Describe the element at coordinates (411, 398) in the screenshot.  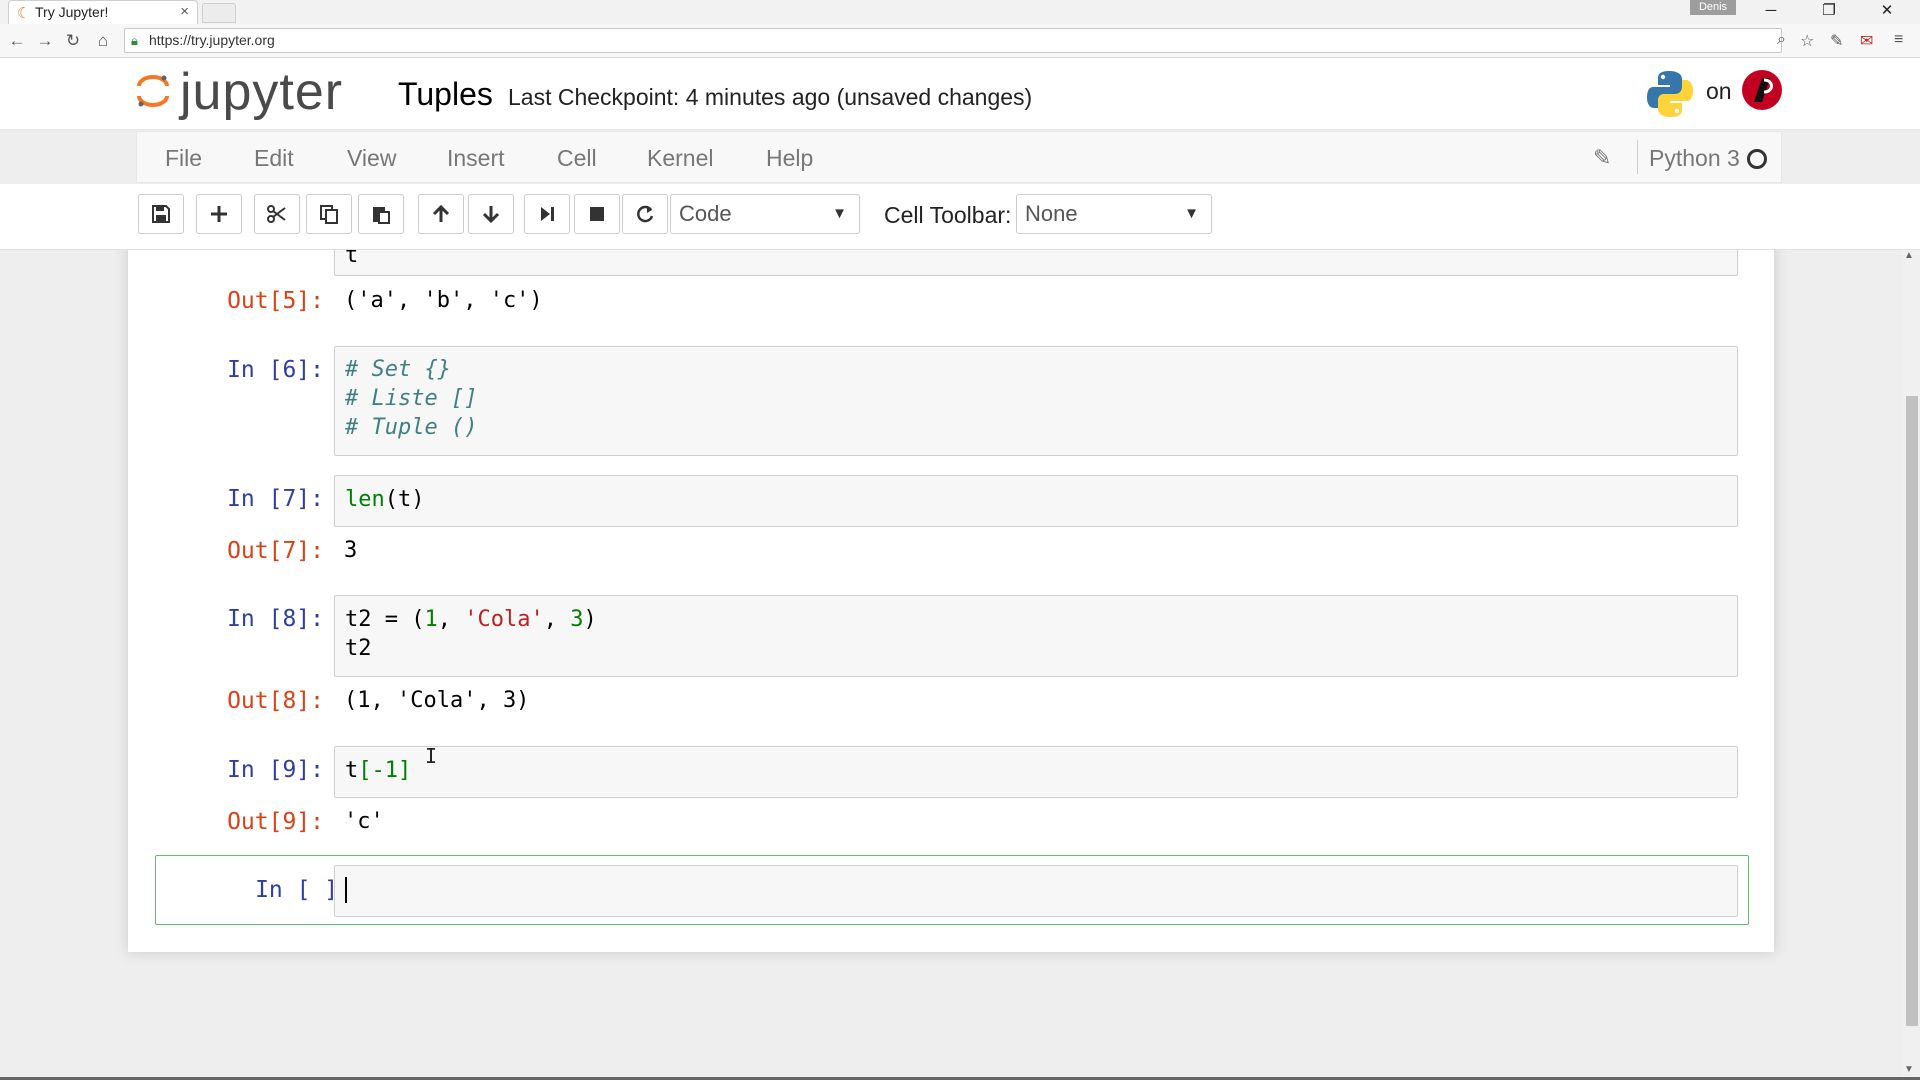
I see `code-line-comment: # Liste []` at that location.